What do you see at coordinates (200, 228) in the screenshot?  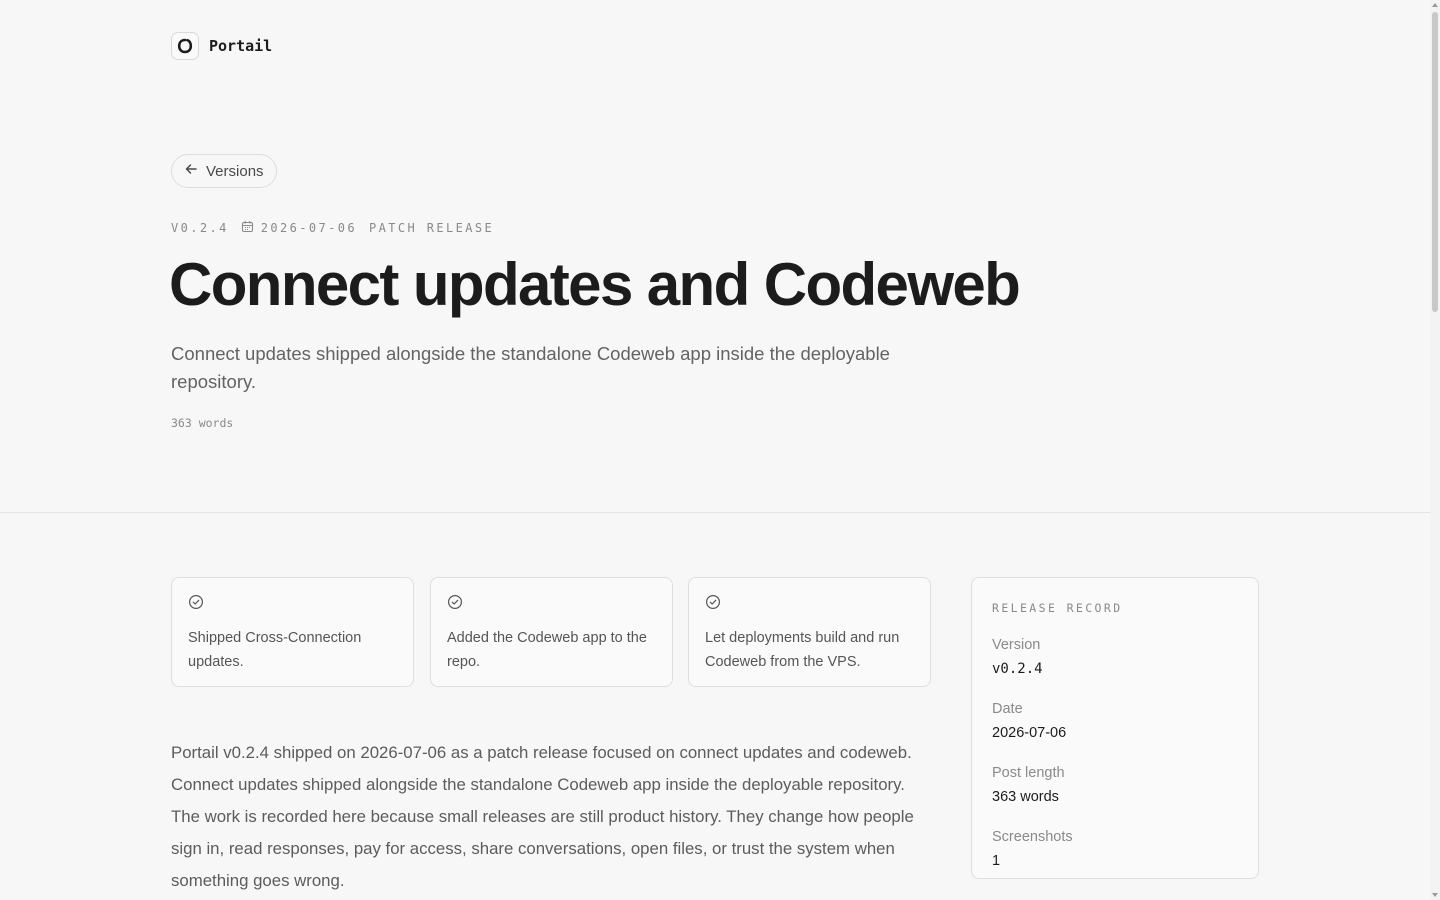 I see `meta-version: V0.2.4` at bounding box center [200, 228].